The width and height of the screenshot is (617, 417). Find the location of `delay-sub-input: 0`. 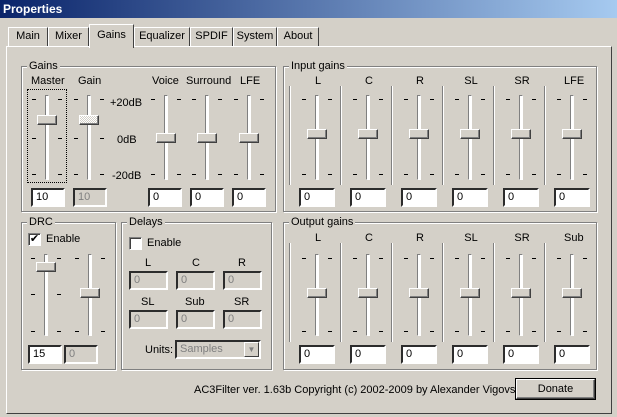

delay-sub-input: 0 is located at coordinates (195, 319).